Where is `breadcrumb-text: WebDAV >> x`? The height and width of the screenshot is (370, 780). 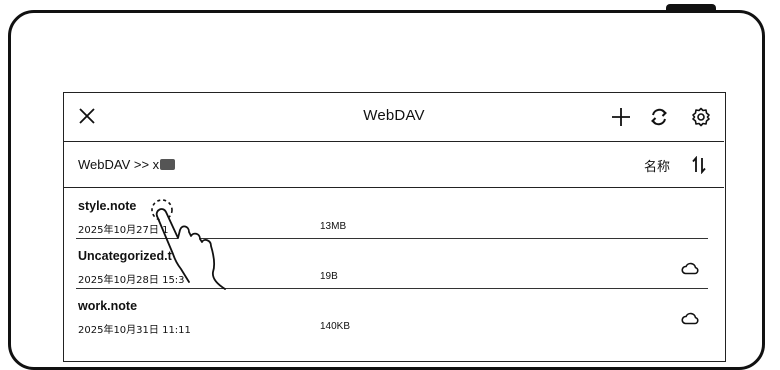
breadcrumb-text: WebDAV >> x is located at coordinates (119, 164).